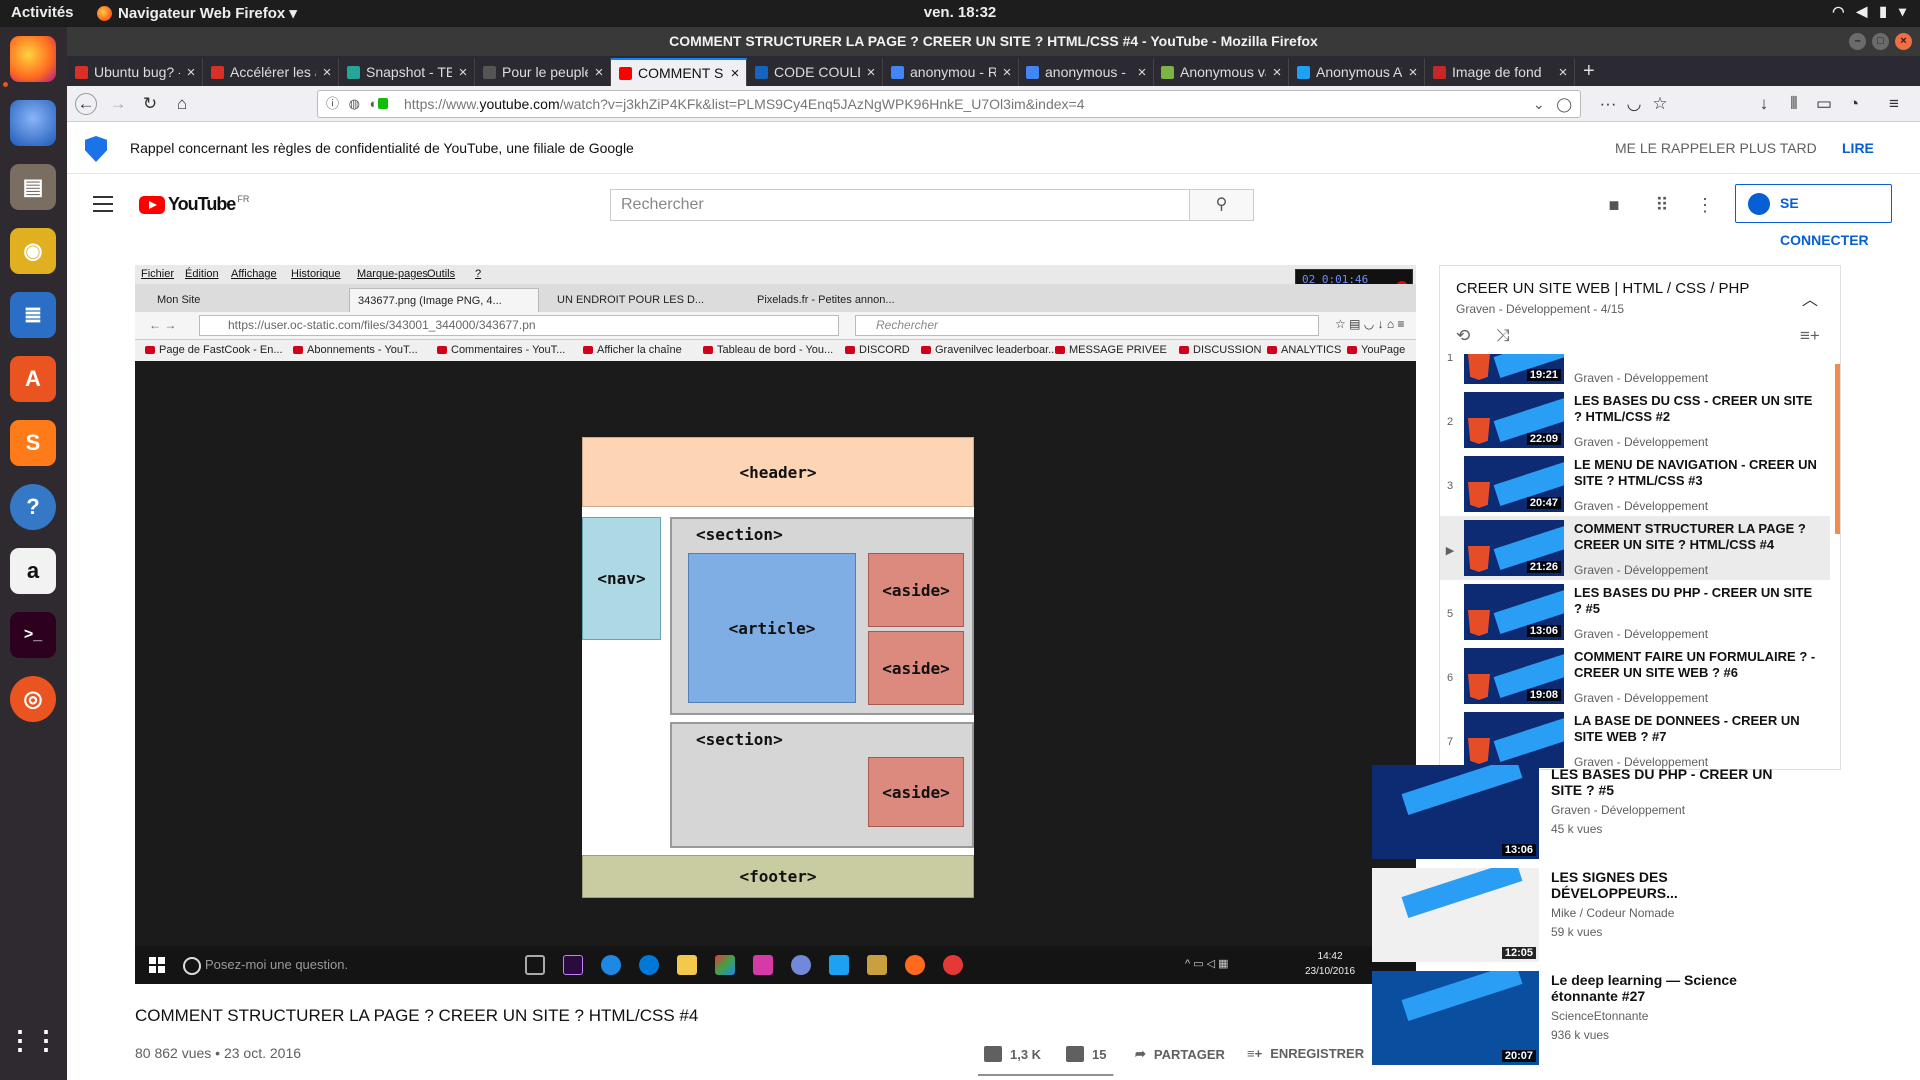 The height and width of the screenshot is (1080, 1920). I want to click on recorded-tab: Mon Site, so click(179, 300).